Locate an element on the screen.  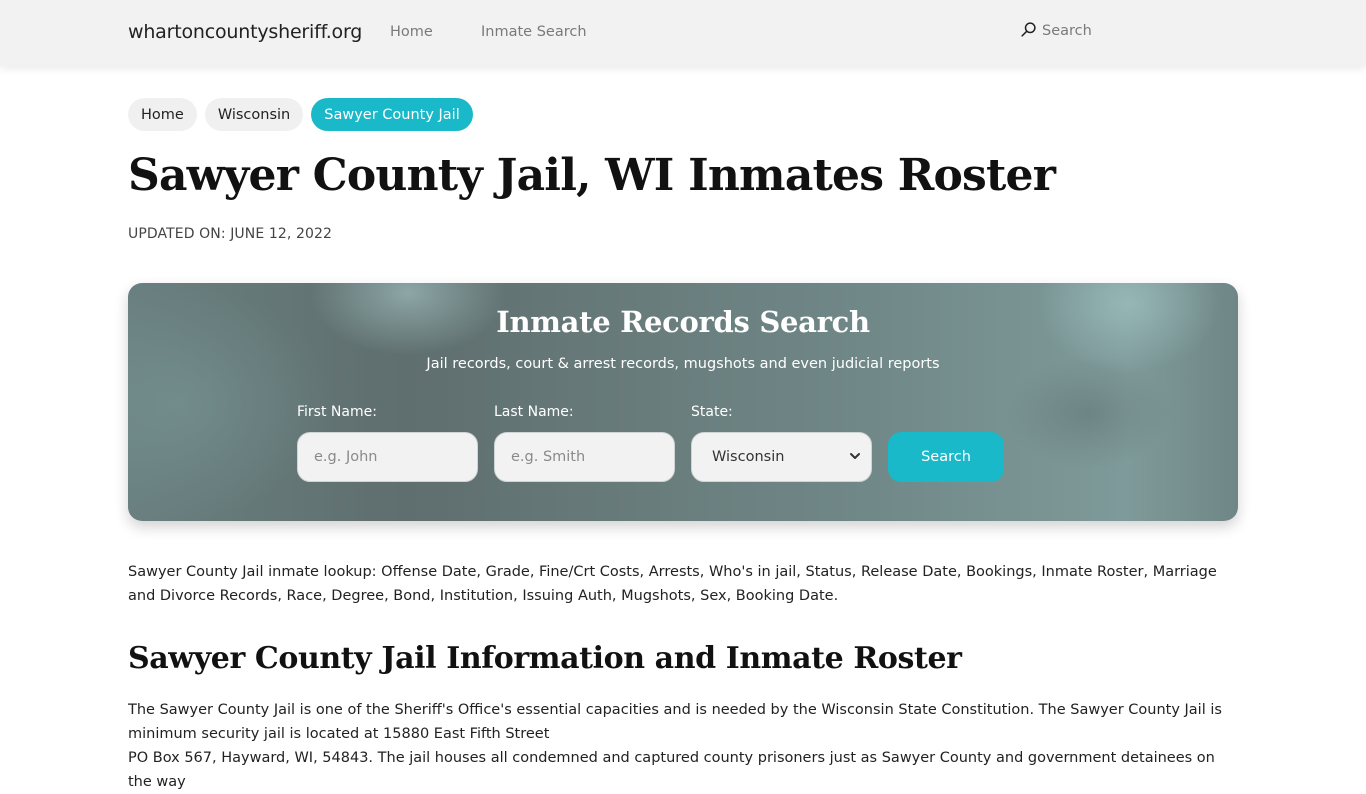
nav-inmate-search-link: Inmate Search is located at coordinates (534, 32).